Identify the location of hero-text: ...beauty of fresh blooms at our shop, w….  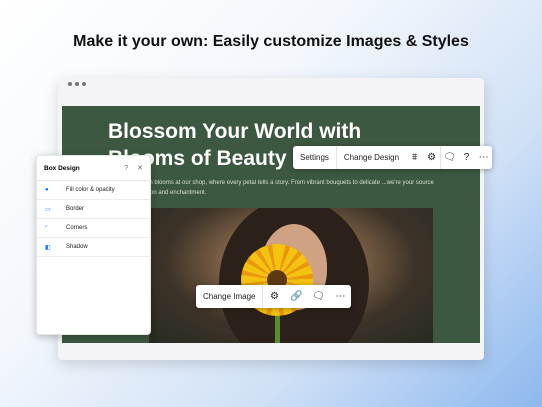
(273, 188).